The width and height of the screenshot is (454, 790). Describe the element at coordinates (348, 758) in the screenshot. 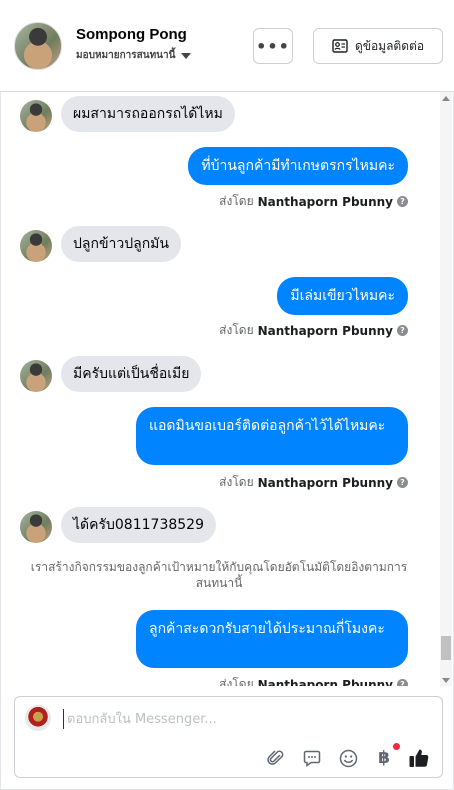

I see `emoji-icon` at that location.